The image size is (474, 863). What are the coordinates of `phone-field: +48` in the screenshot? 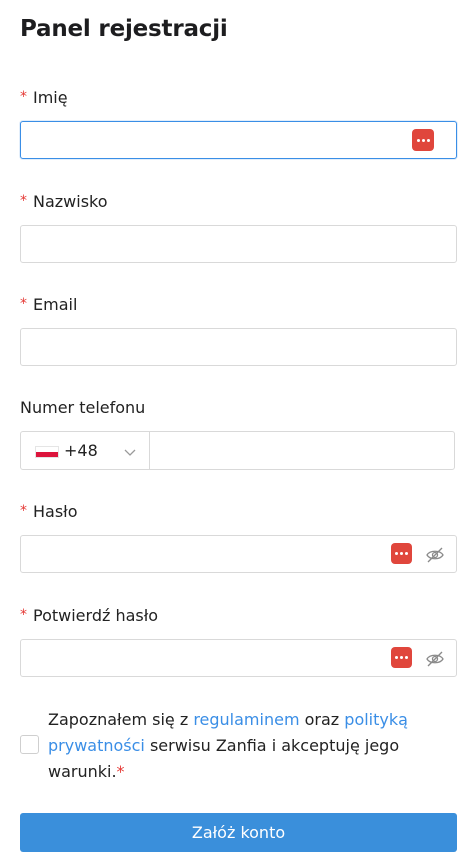 It's located at (237, 450).